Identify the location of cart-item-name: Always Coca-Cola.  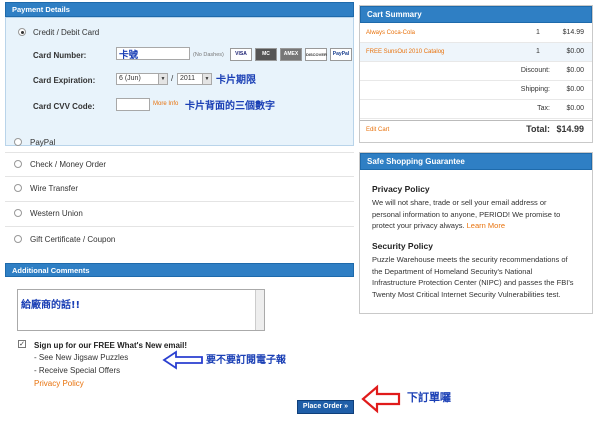
(390, 33).